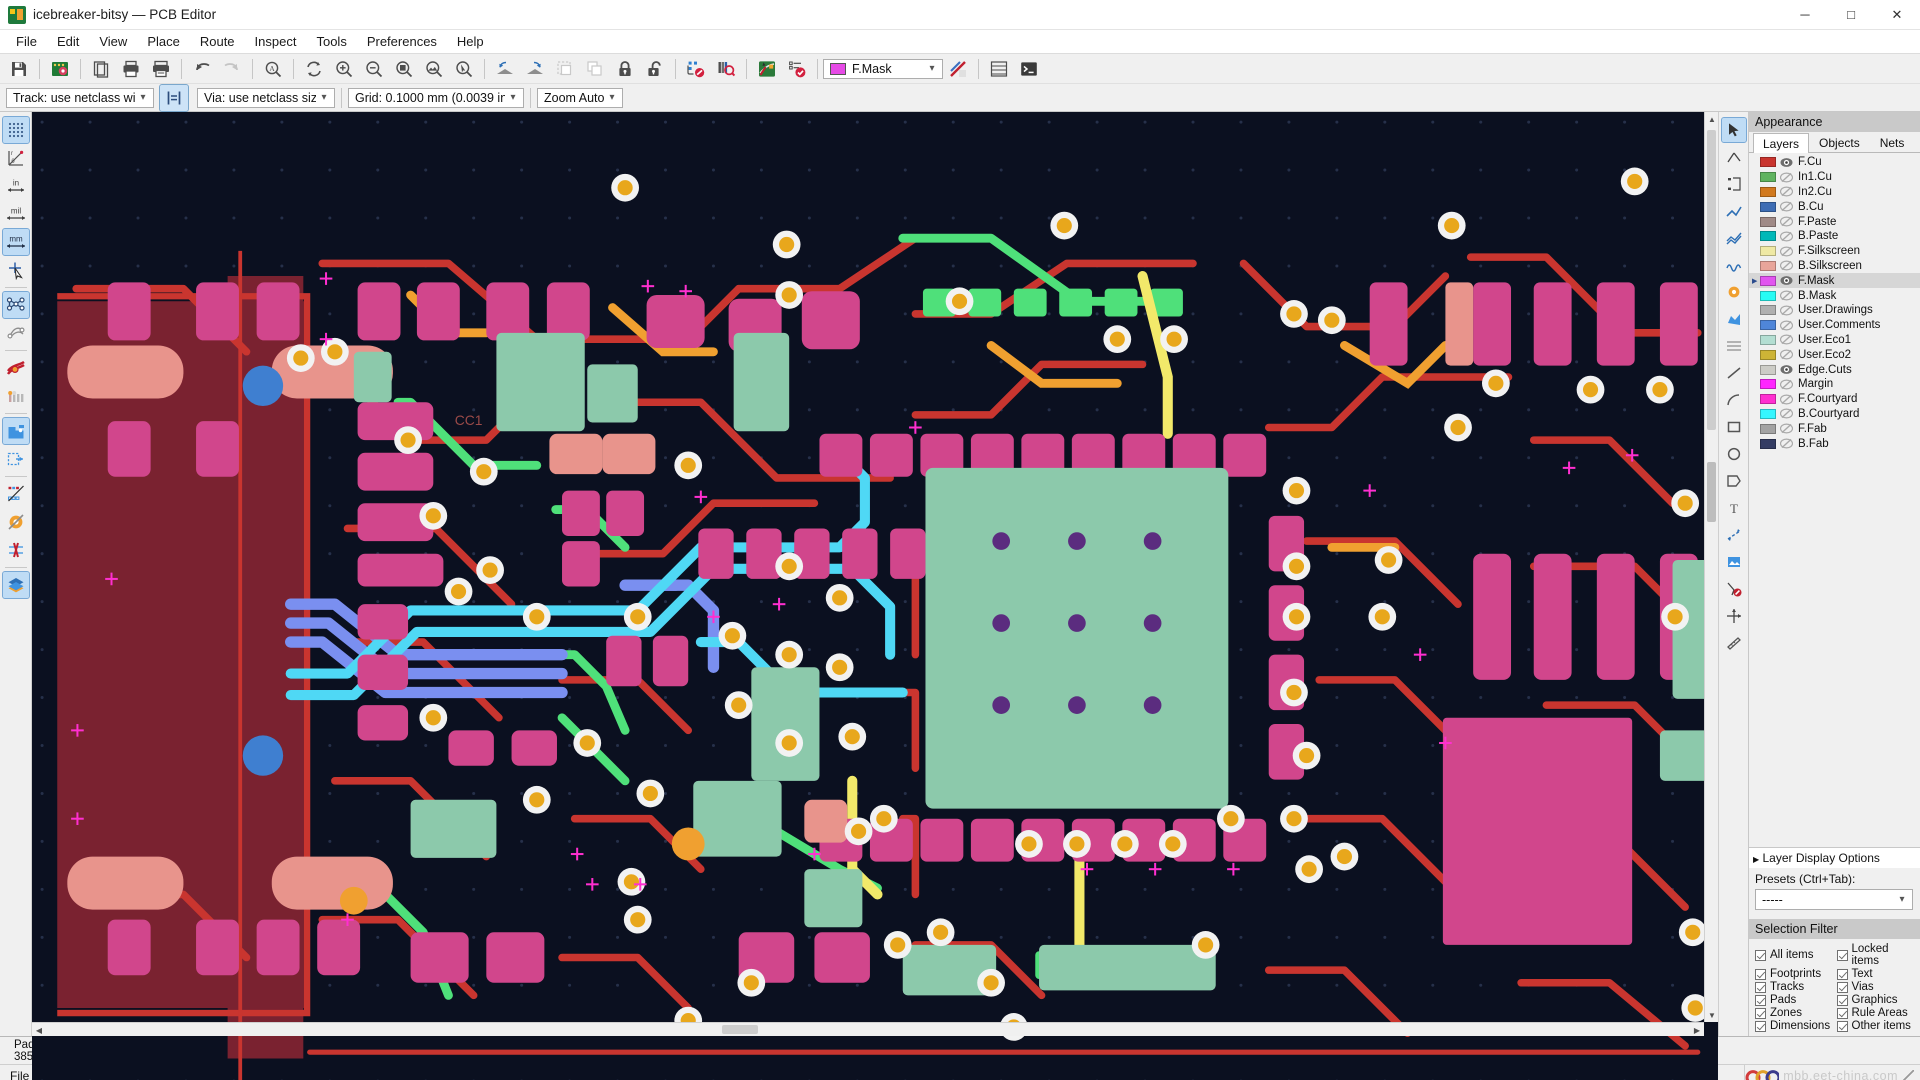 This screenshot has height=1080, width=1920. I want to click on draw-circle-icon, so click(1734, 454).